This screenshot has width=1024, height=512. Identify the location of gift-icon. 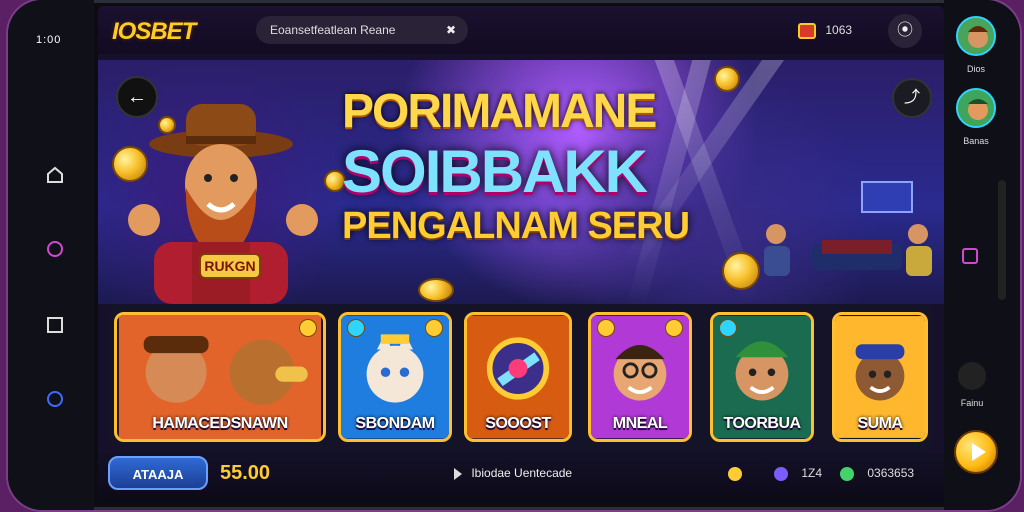
(807, 30).